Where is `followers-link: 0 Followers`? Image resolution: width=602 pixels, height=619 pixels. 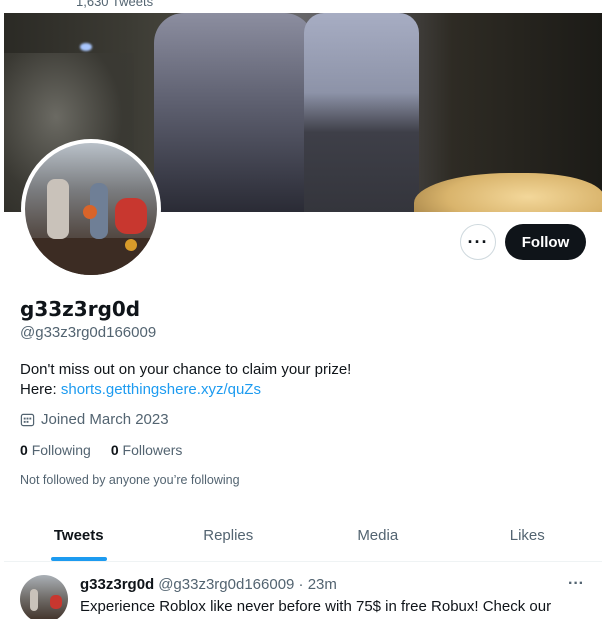 followers-link: 0 Followers is located at coordinates (147, 450).